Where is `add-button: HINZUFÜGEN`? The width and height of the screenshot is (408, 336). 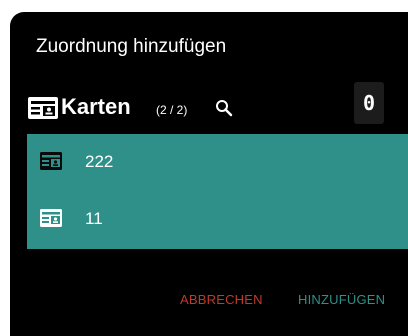 add-button: HINZUFÜGEN is located at coordinates (341, 299).